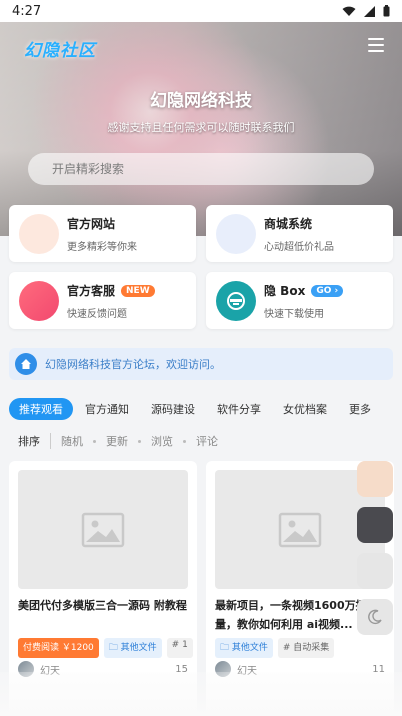 Image resolution: width=402 pixels, height=716 pixels. Describe the element at coordinates (236, 234) in the screenshot. I see `cart-icon` at that location.